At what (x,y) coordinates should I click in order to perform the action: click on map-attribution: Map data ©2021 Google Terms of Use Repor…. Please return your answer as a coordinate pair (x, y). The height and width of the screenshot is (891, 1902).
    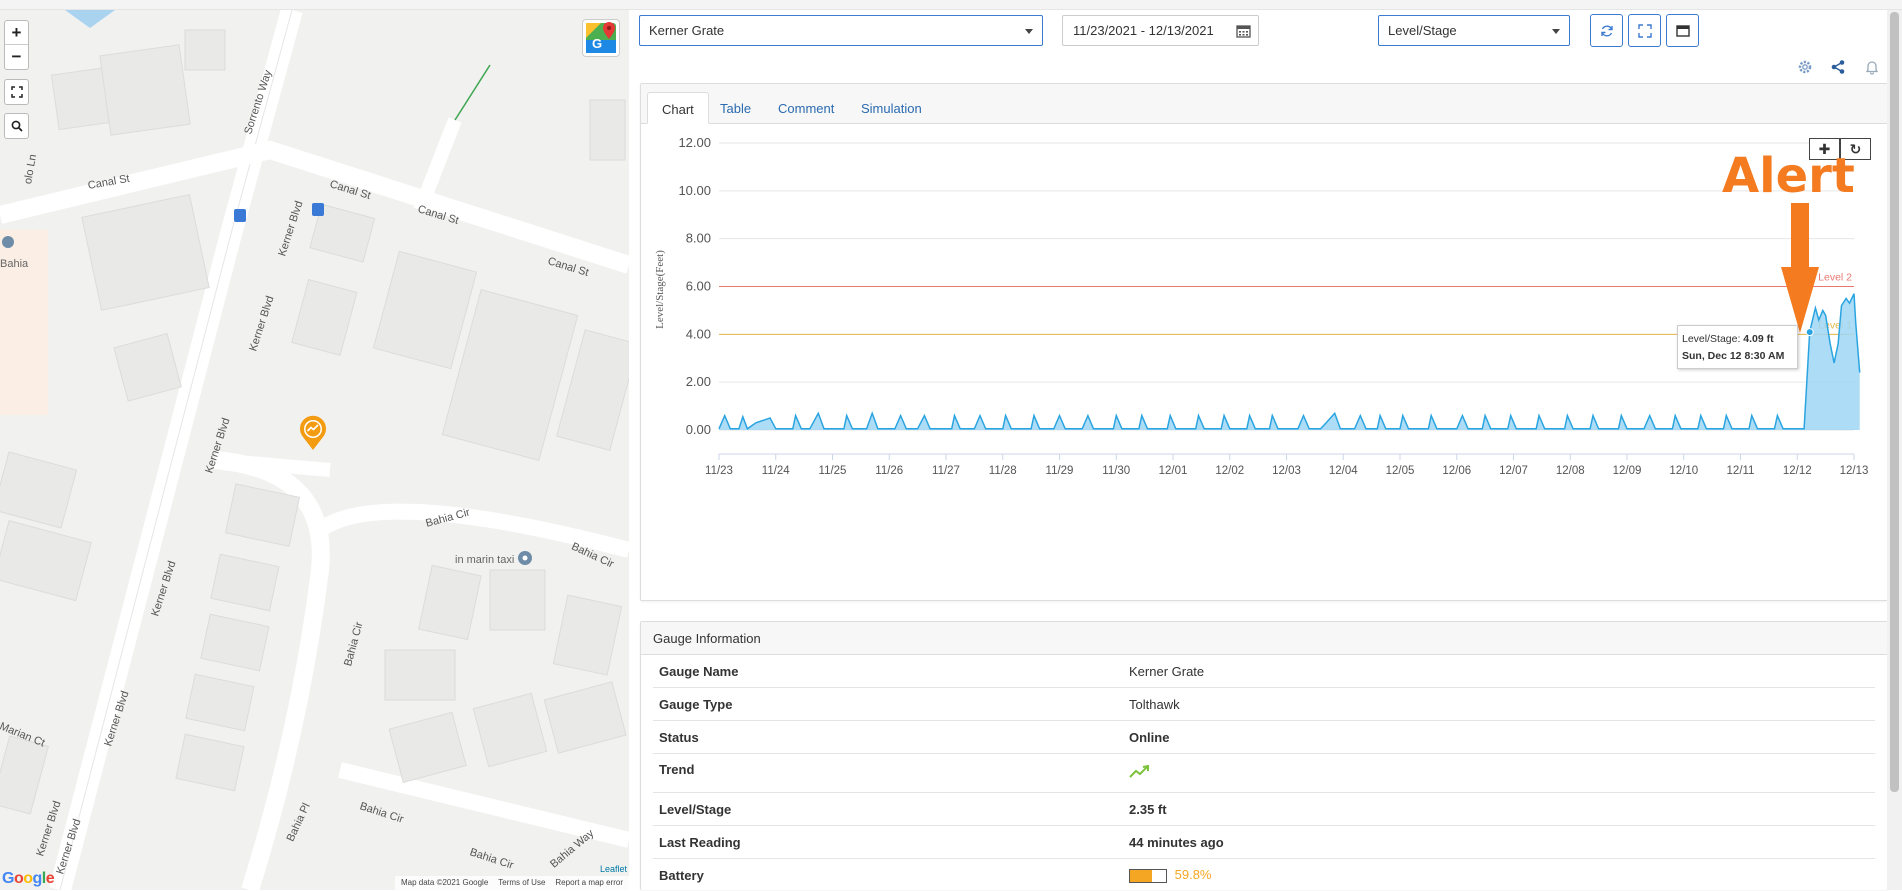
    Looking at the image, I should click on (511, 883).